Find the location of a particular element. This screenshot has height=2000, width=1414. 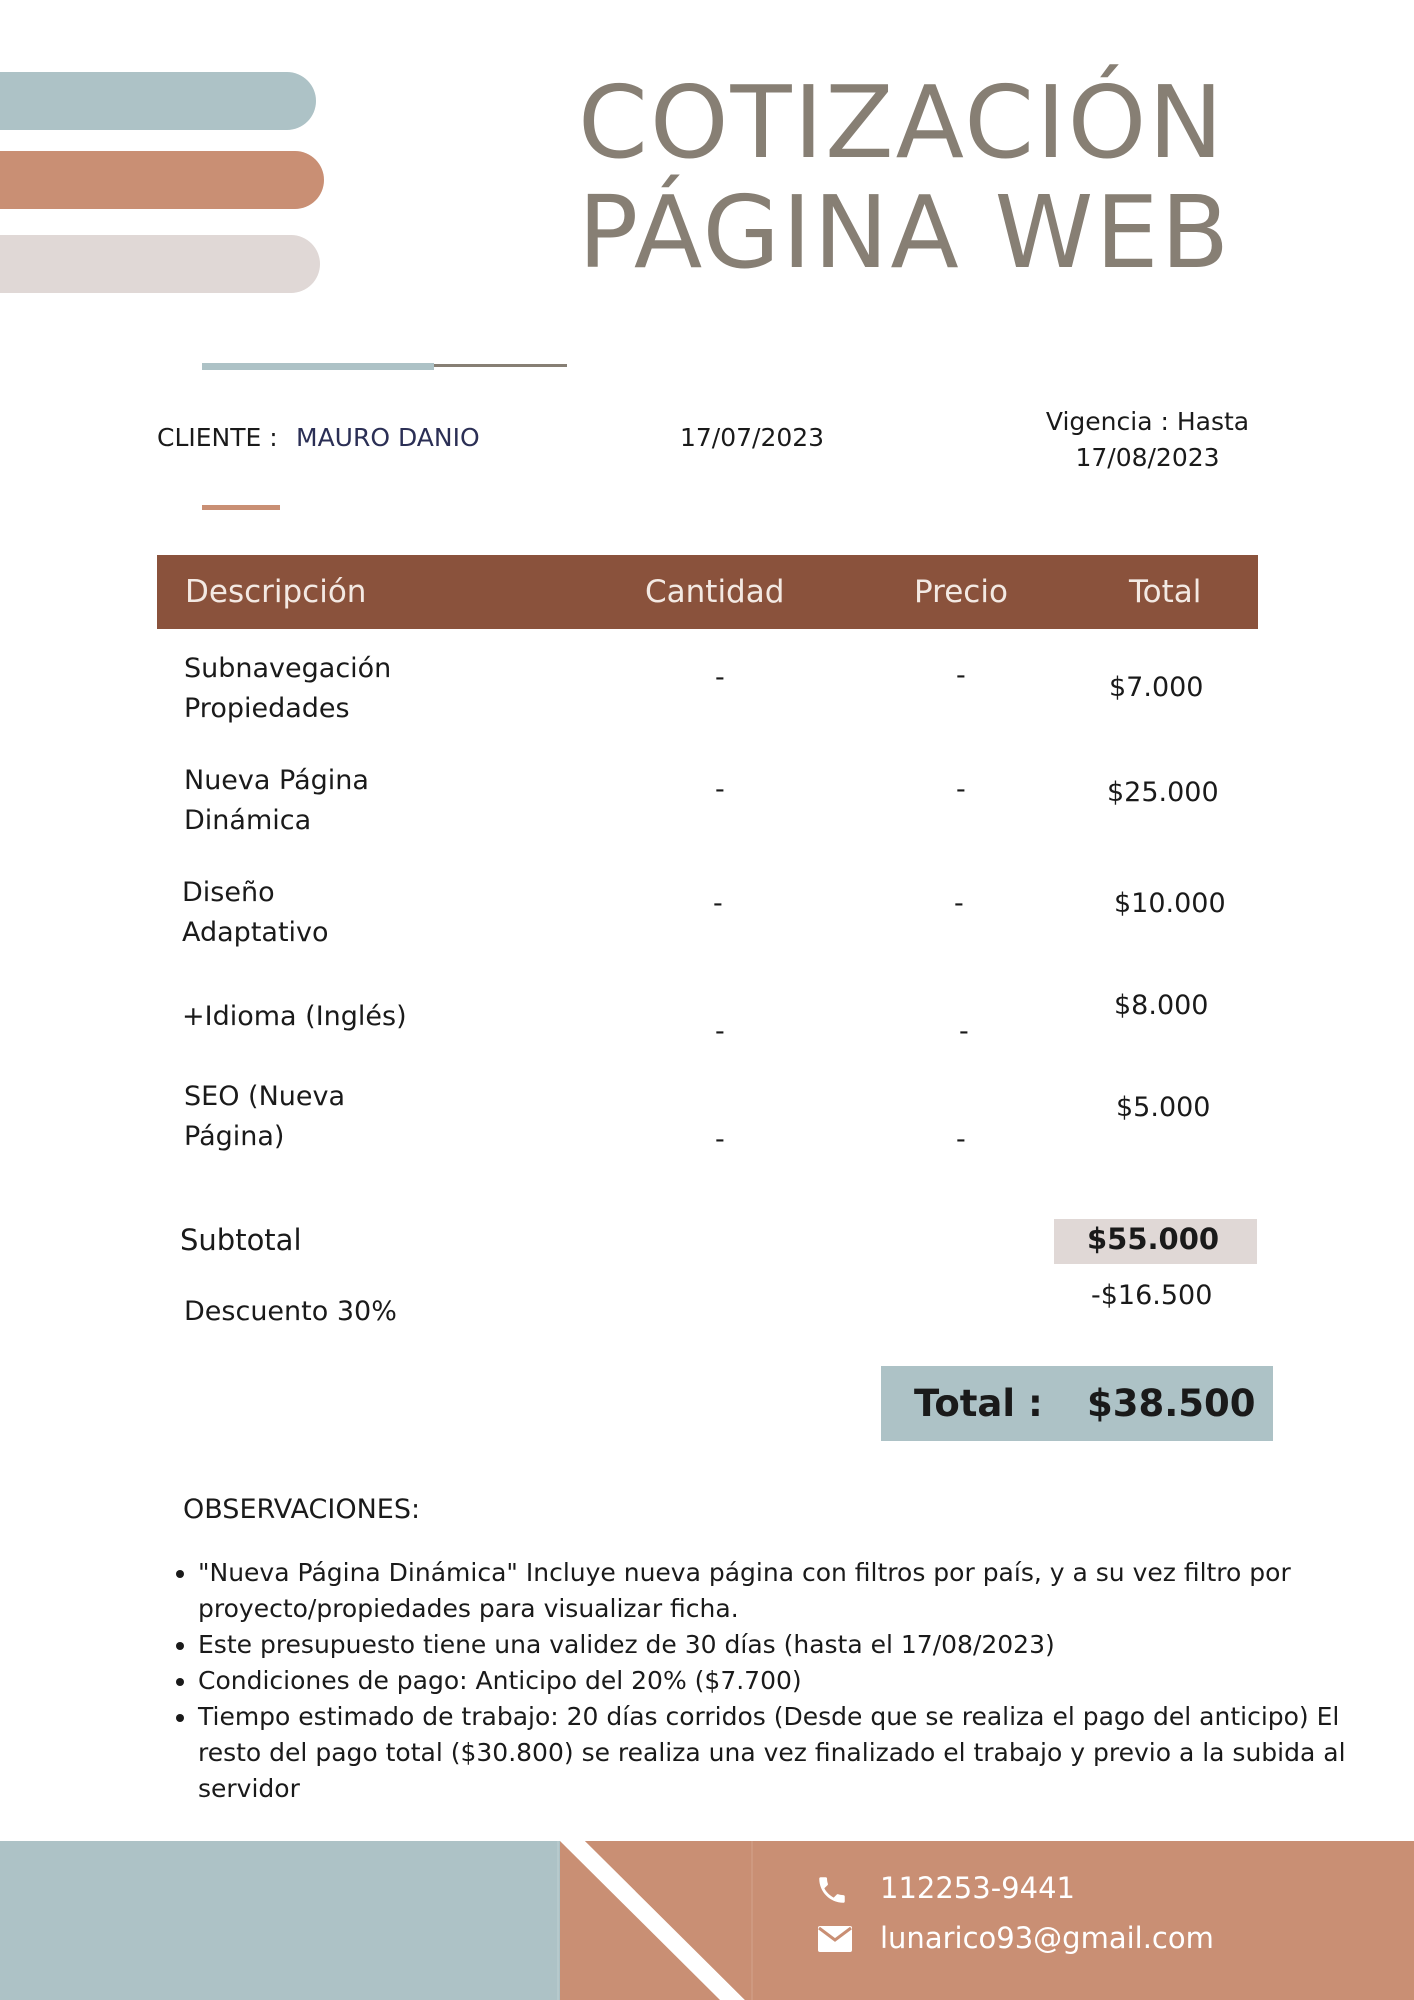

row-description: Subnavegación Propiedades is located at coordinates (287, 689).